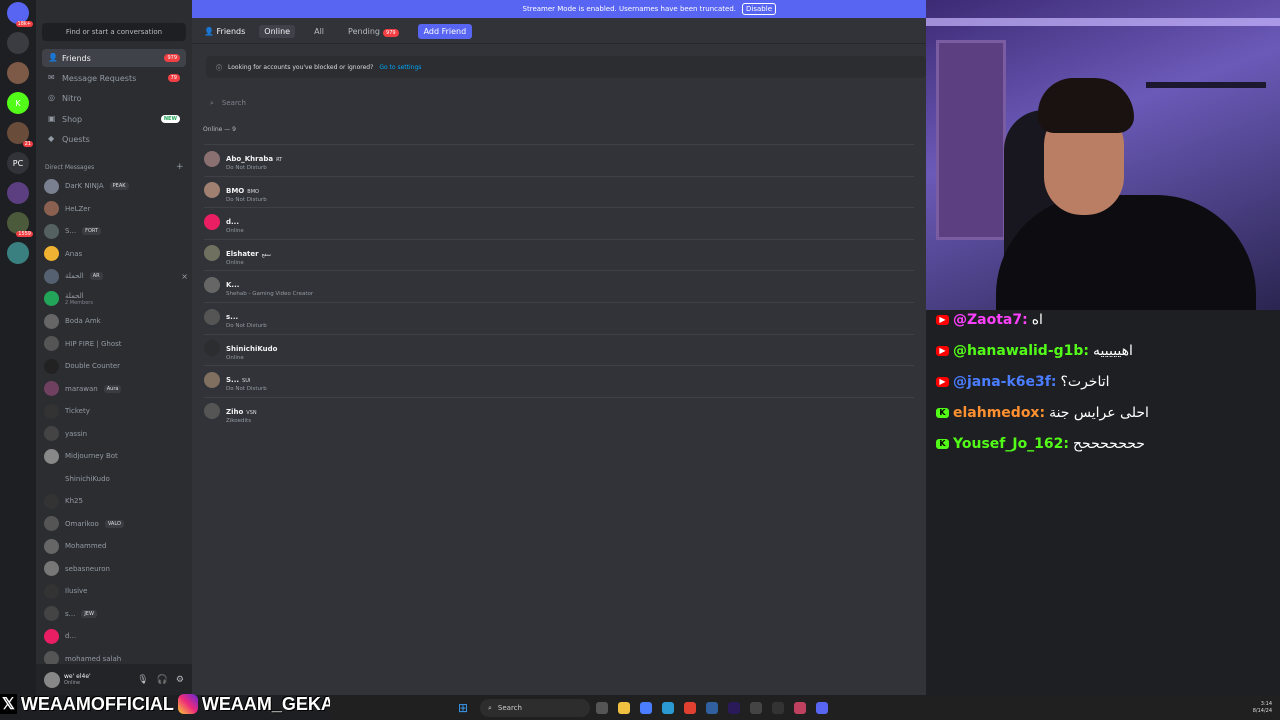 The width and height of the screenshot is (1280, 720). I want to click on dm-item: الحملة AR ×, so click(116, 276).